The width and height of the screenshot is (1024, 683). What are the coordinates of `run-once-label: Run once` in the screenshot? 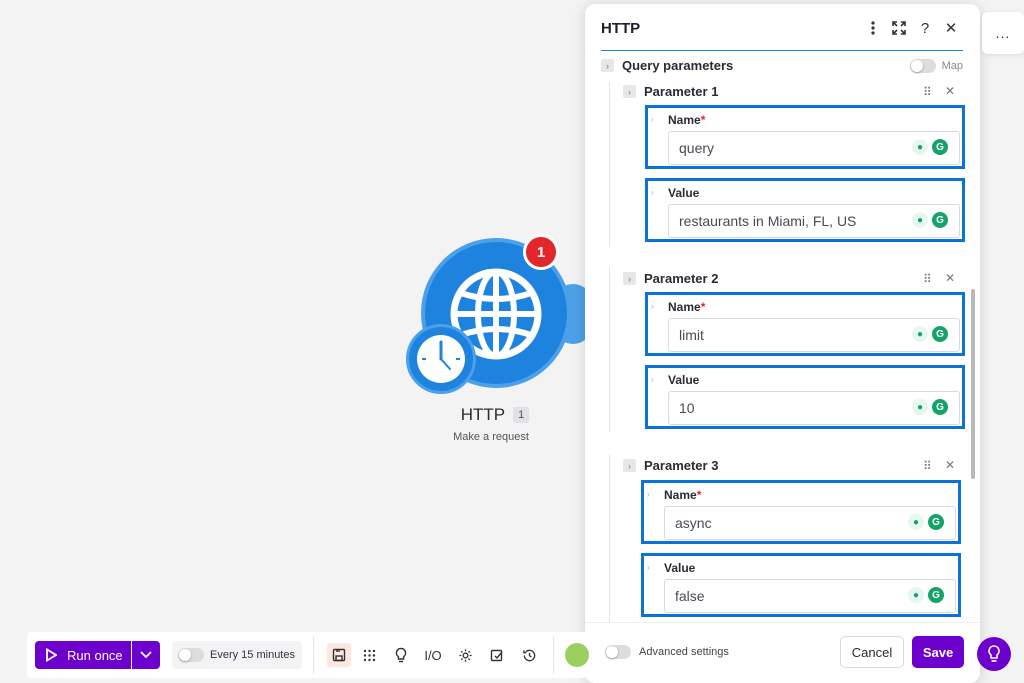 It's located at (95, 655).